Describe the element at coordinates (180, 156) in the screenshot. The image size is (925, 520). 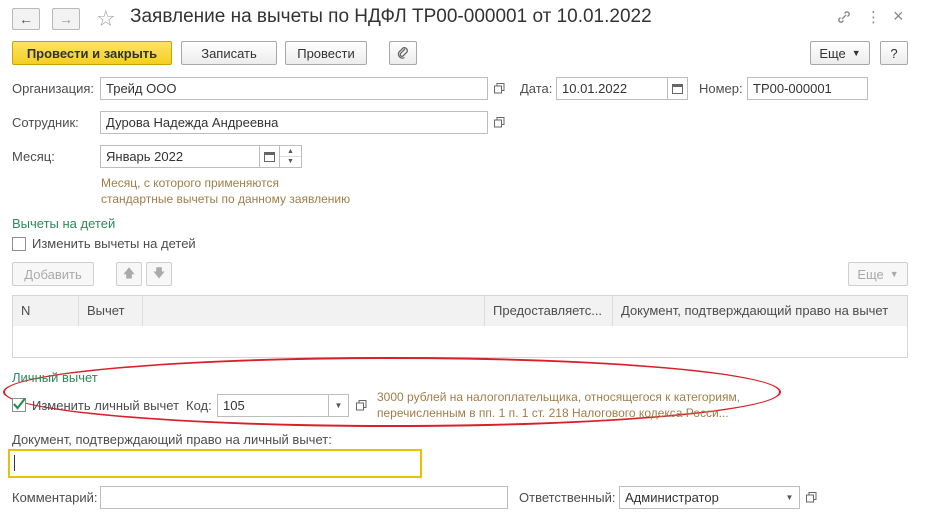
I see `month-field: Январь 2022` at that location.